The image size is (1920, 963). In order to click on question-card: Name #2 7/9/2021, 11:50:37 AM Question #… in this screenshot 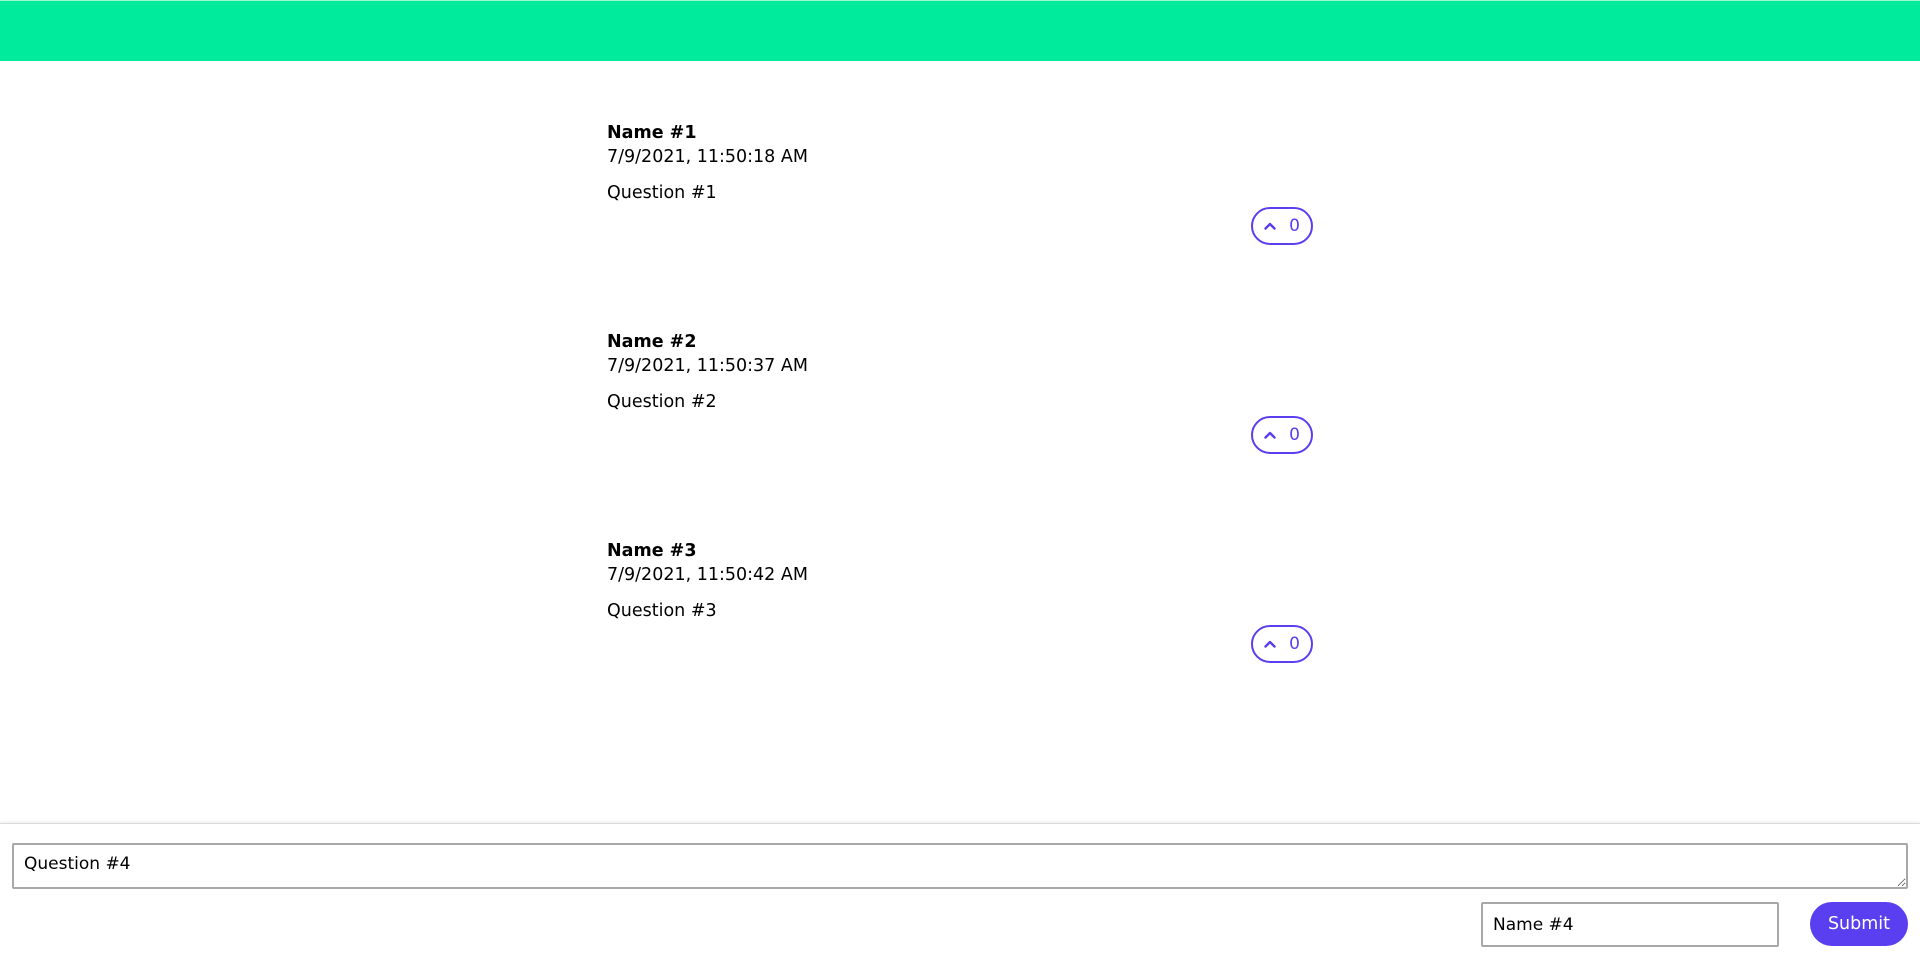, I will do `click(961, 434)`.